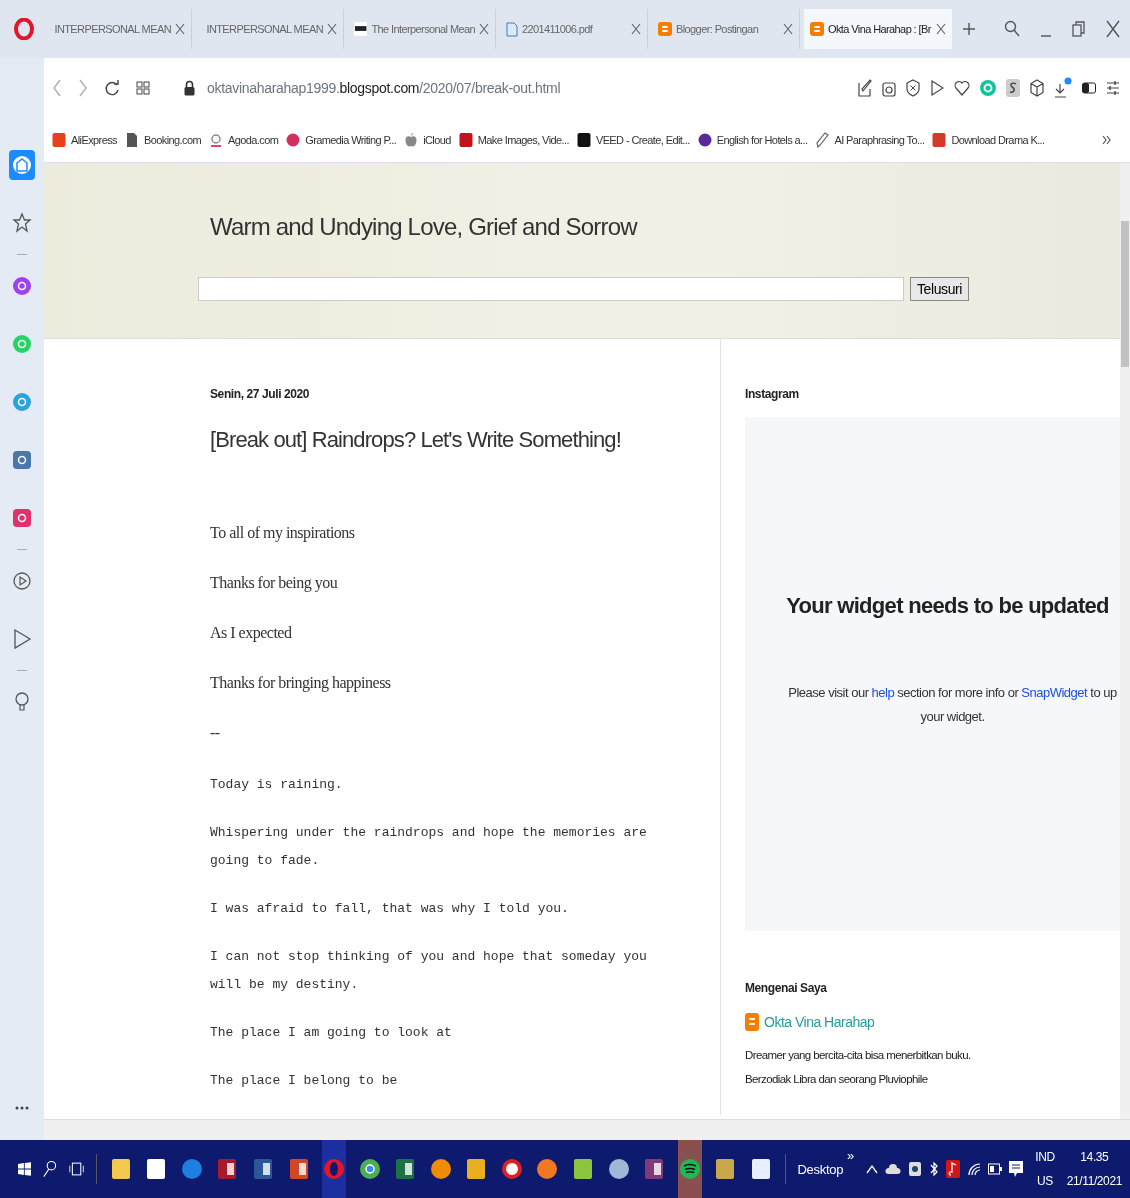  What do you see at coordinates (1054, 692) in the screenshot?
I see `snapwidget-link: SnapWidget` at bounding box center [1054, 692].